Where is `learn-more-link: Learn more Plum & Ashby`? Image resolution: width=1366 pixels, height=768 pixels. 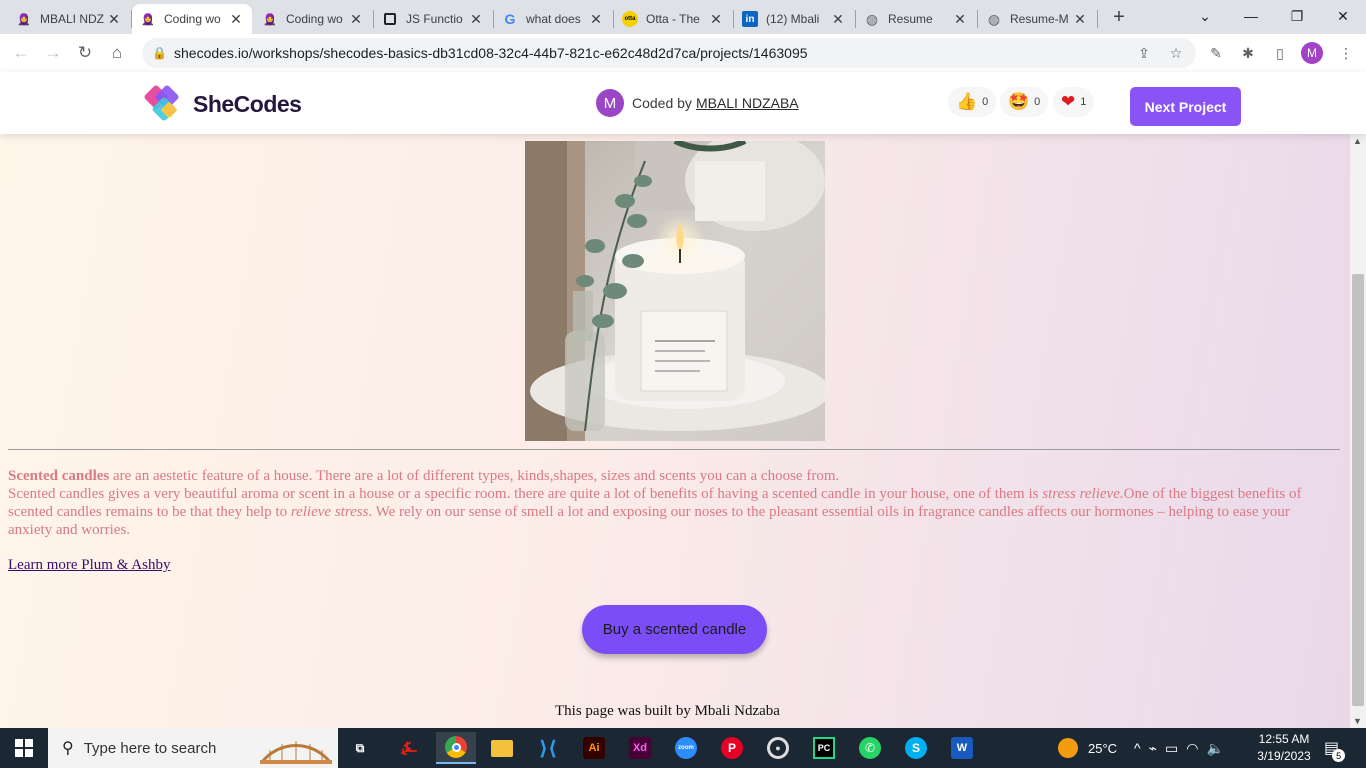
learn-more-link: Learn more Plum & Ashby is located at coordinates (89, 565).